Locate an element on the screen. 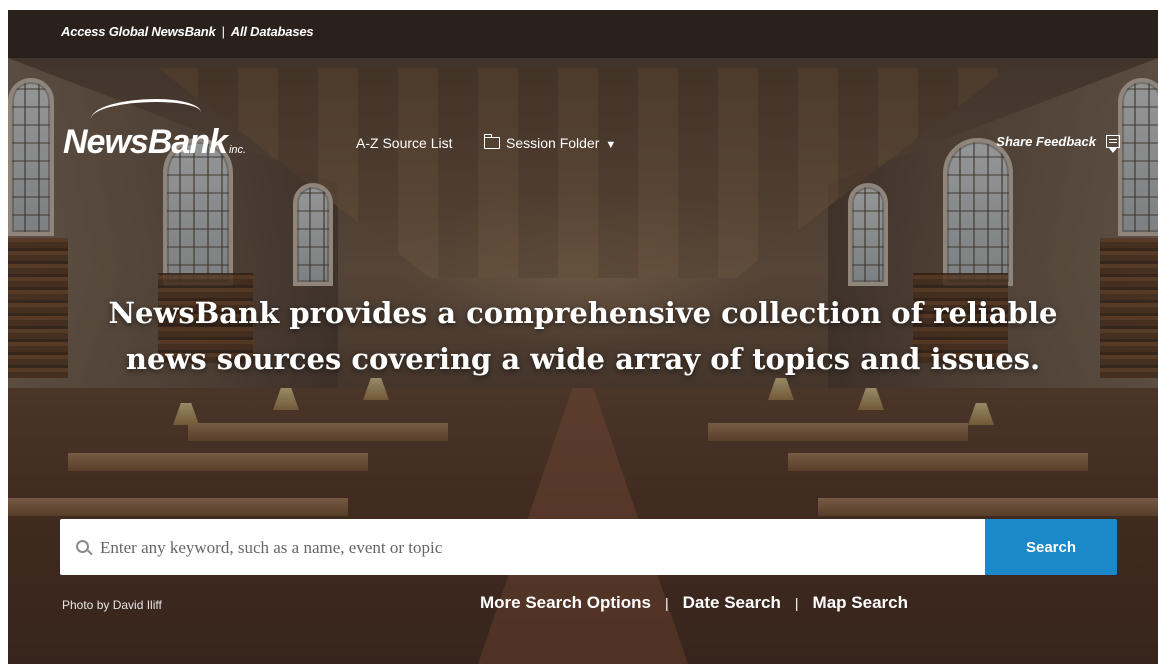 This screenshot has height=664, width=1158. more-search-options-link: More Search Options is located at coordinates (565, 602).